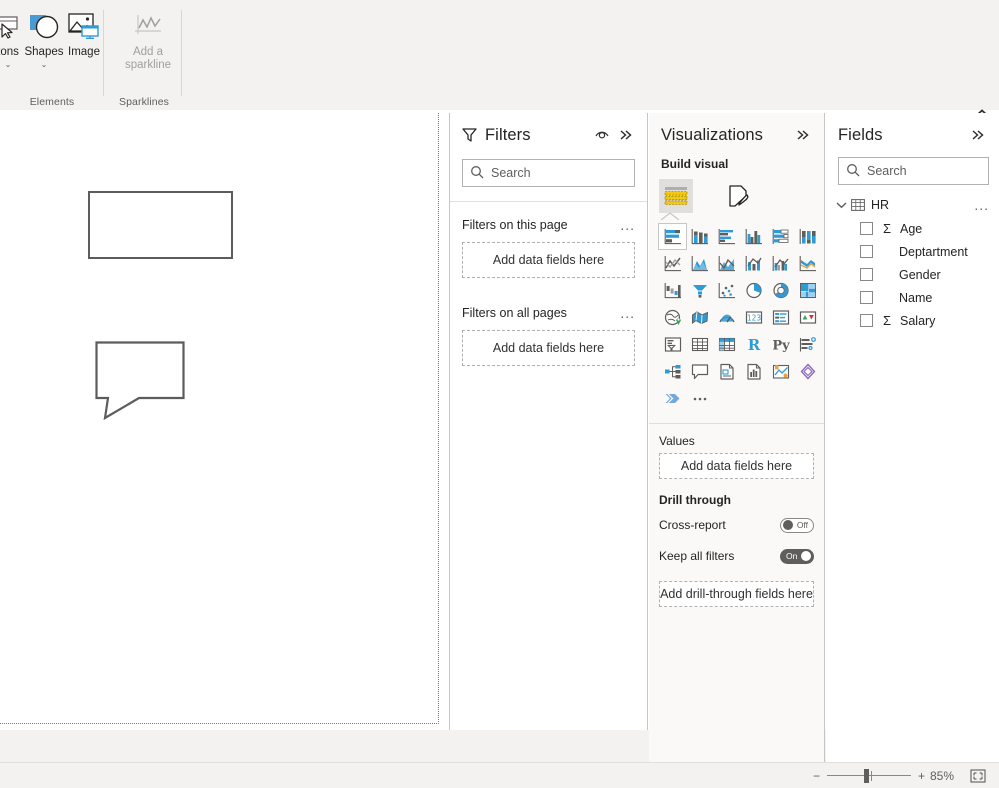  Describe the element at coordinates (672, 263) in the screenshot. I see `line-chart-icon` at that location.